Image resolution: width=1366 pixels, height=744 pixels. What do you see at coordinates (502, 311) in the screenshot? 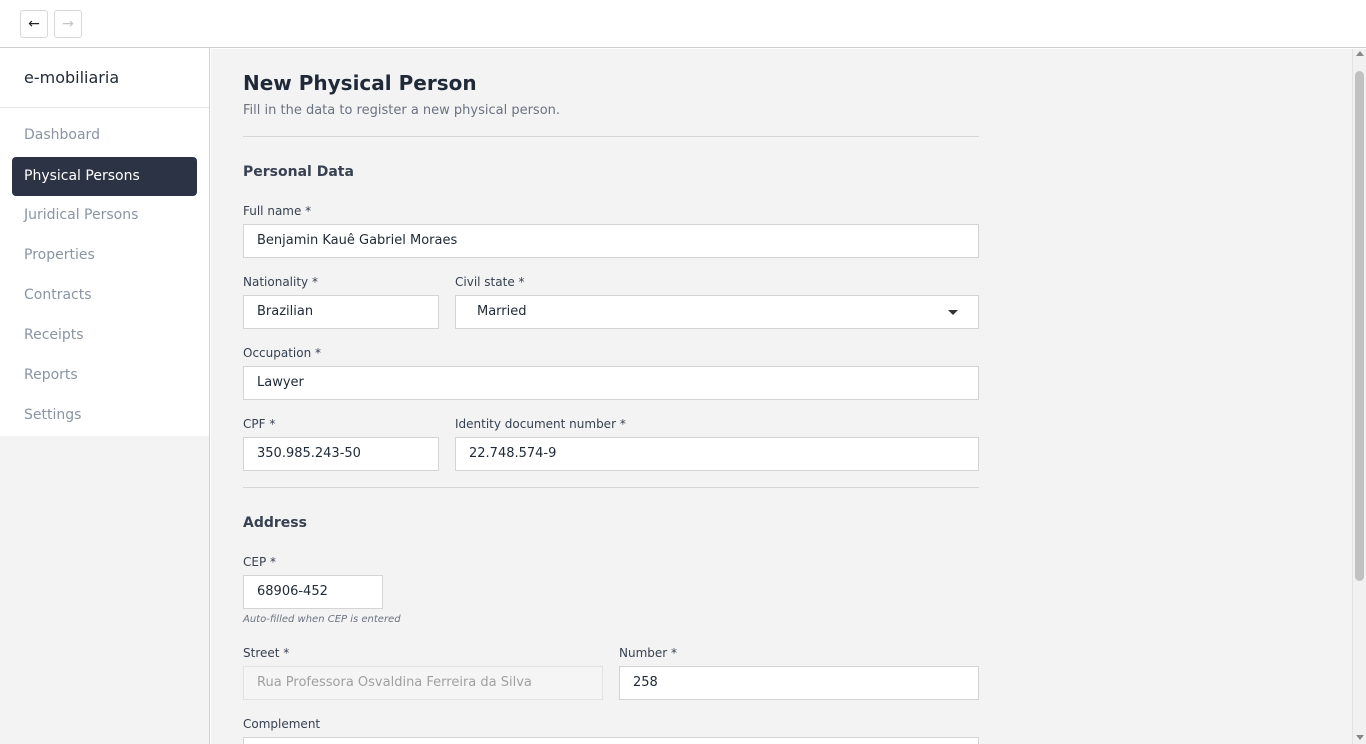
I see `civil-state-value: Married` at bounding box center [502, 311].